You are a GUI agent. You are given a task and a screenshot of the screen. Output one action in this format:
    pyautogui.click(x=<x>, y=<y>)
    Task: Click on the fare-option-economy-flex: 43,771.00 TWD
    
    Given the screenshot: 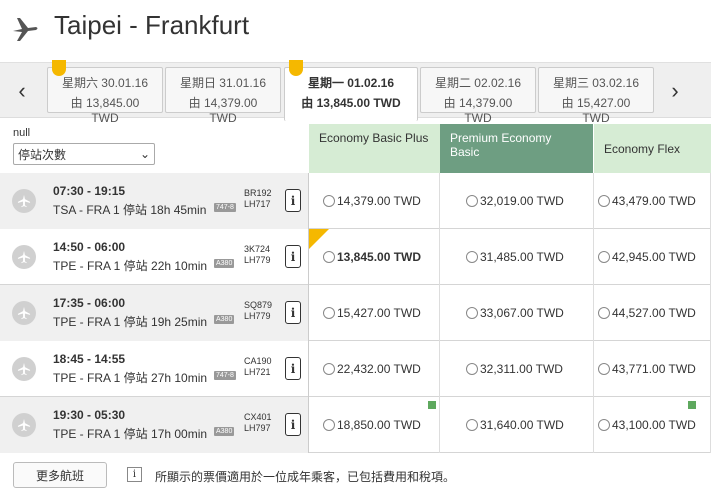 What is the action you would take?
    pyautogui.click(x=652, y=369)
    